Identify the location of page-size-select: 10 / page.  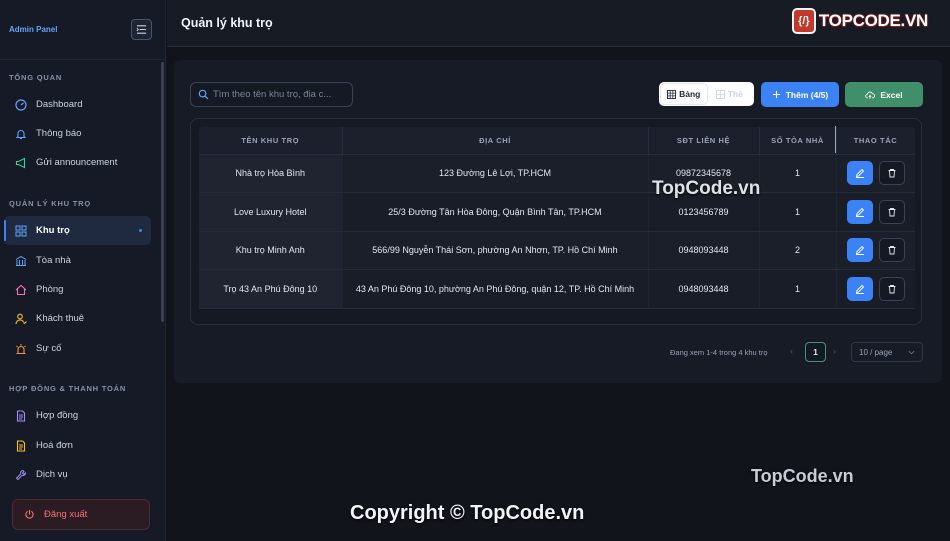
(887, 352).